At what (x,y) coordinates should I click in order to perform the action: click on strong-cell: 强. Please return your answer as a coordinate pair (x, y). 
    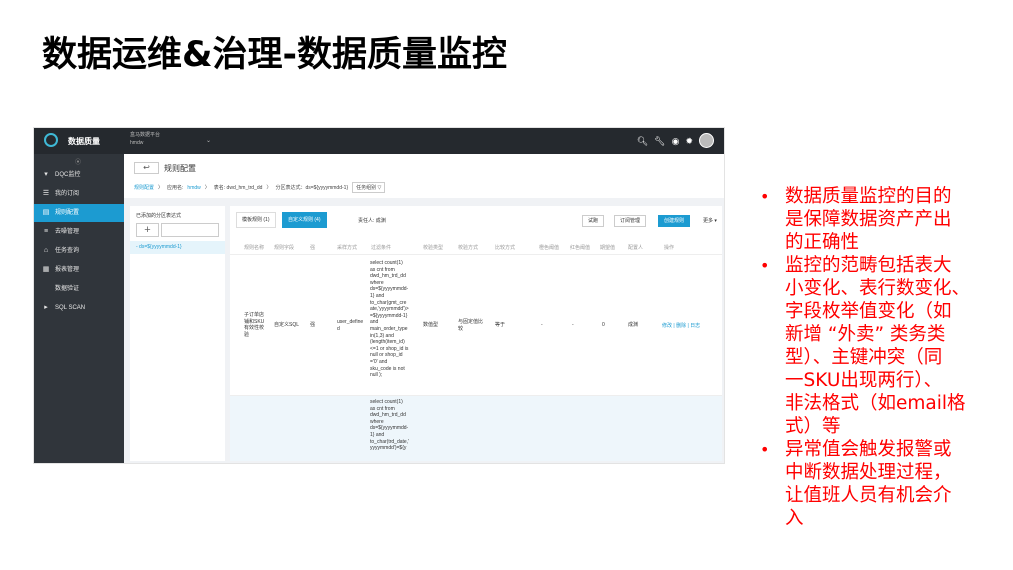
    Looking at the image, I should click on (313, 325).